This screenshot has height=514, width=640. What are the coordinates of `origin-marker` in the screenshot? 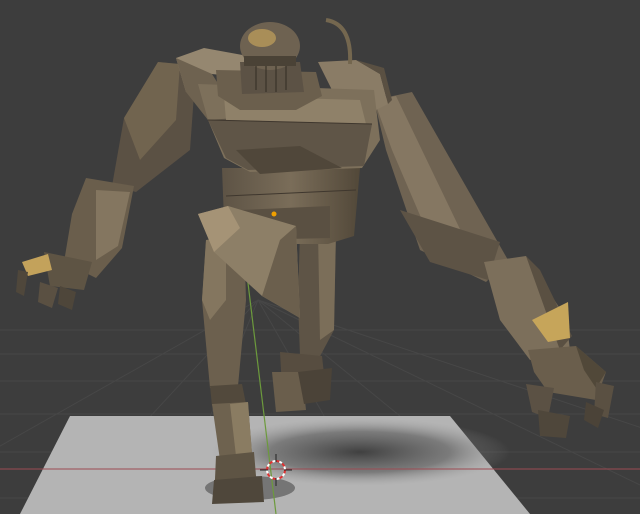 It's located at (274, 214).